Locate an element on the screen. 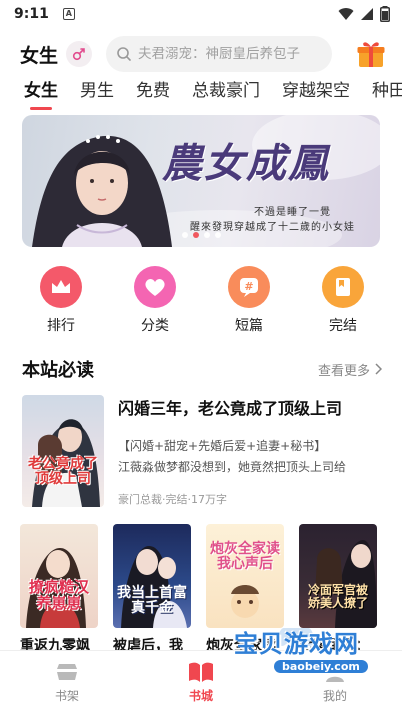 The width and height of the screenshot is (402, 714). bookshelf-icon is located at coordinates (67, 672).